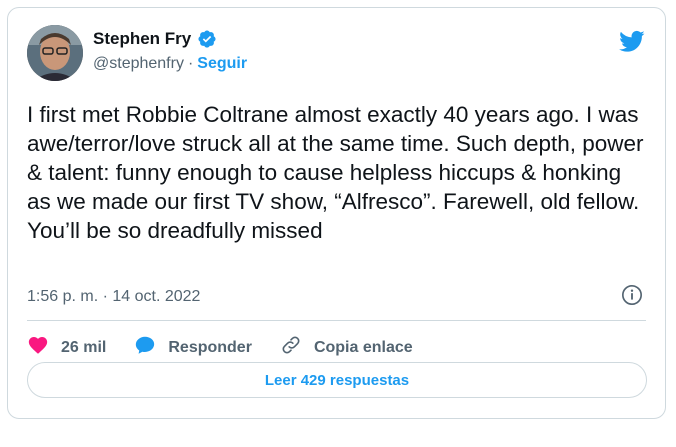  I want to click on author-name-row: Stephen Fry, so click(155, 39).